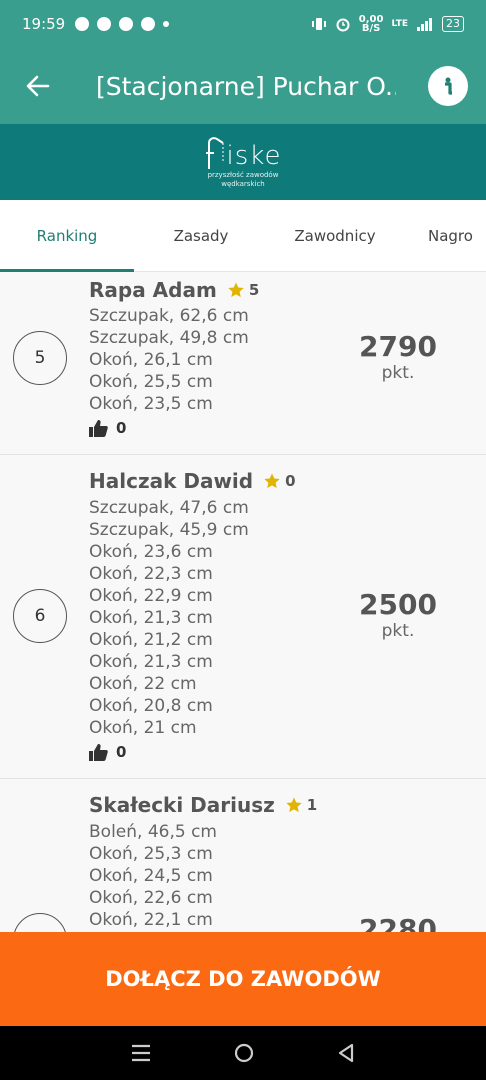 The image size is (486, 1080). I want to click on stars-group: 1, so click(301, 805).